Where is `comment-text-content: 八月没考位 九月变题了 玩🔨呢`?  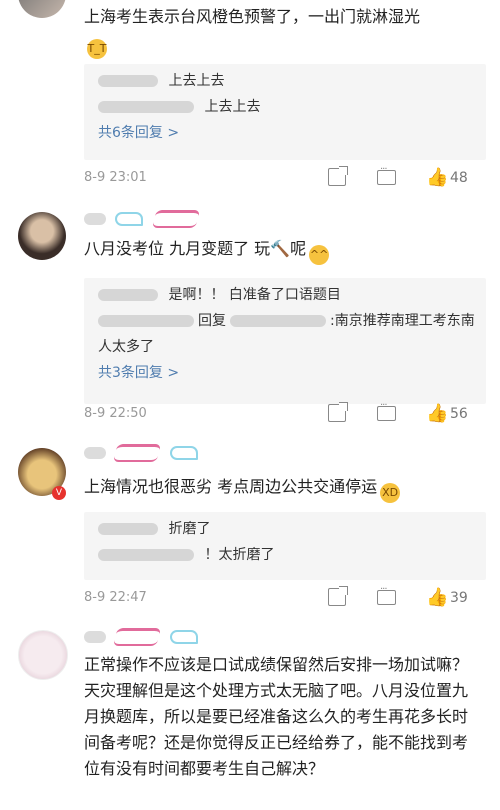 comment-text-content: 八月没考位 九月变题了 玩🔨呢 is located at coordinates (195, 248).